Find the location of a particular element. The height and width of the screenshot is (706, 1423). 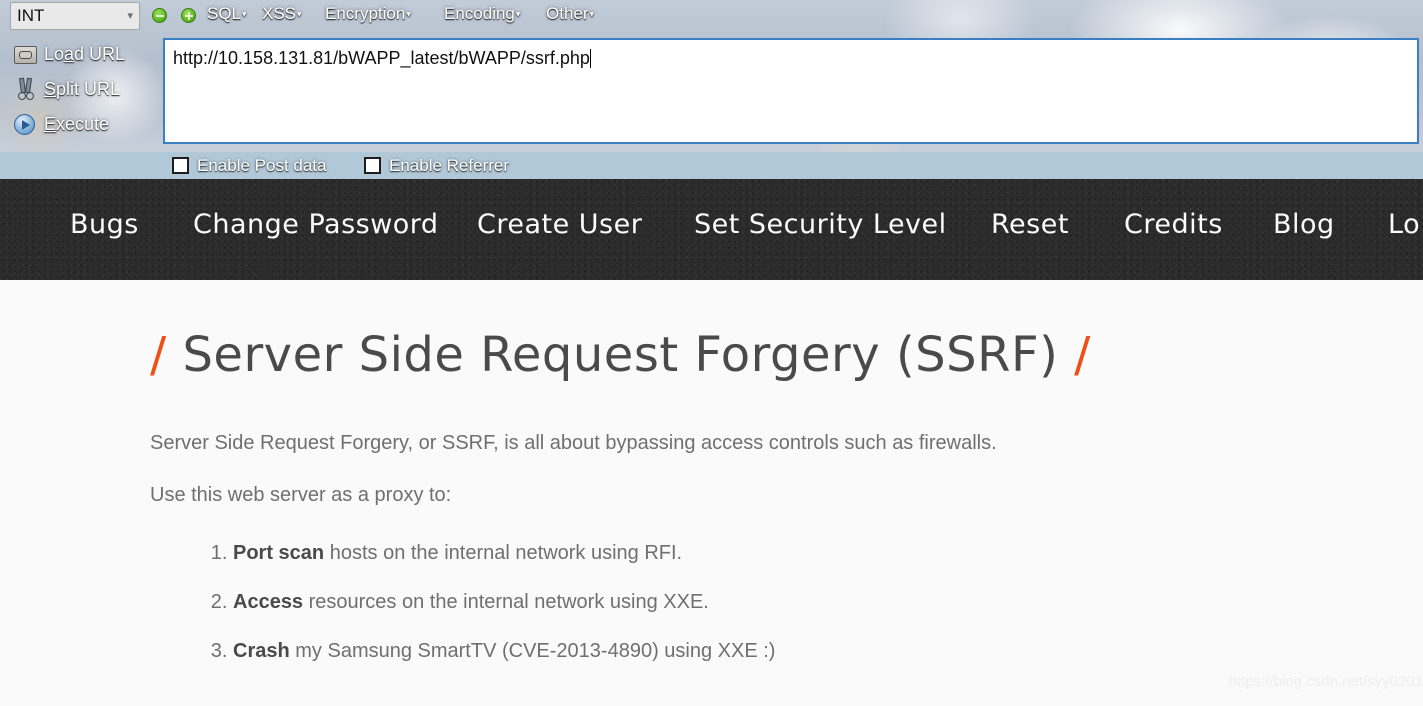

menu-encoding-label: Encoding is located at coordinates (479, 13).